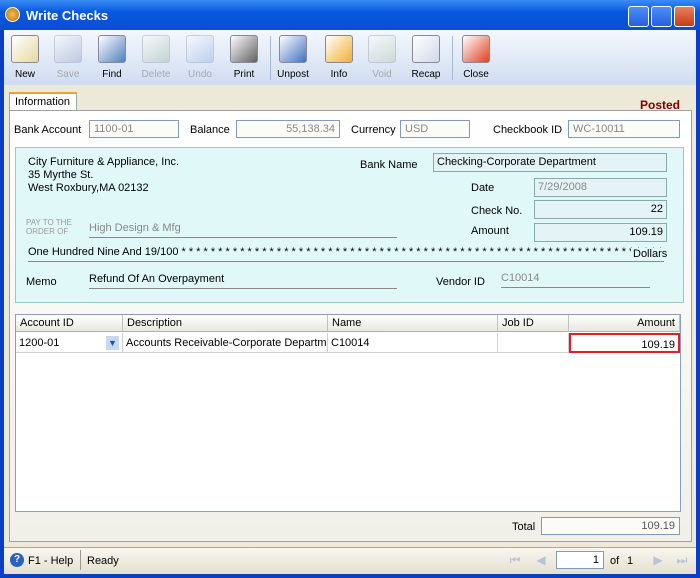 The height and width of the screenshot is (578, 700). Describe the element at coordinates (80, 560) in the screenshot. I see `status-divider` at that location.